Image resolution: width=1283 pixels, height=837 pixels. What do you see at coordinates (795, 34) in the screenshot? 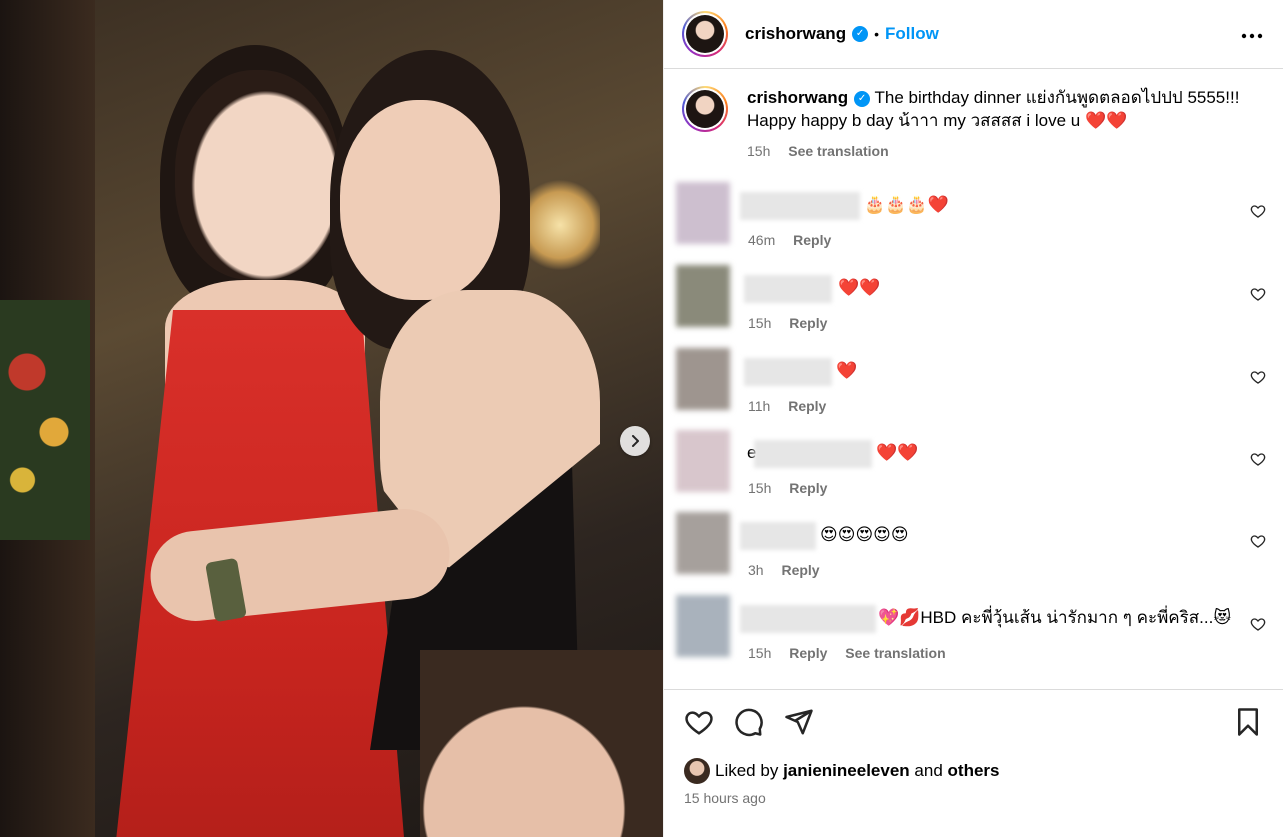
I see `author-username: crishorwang` at bounding box center [795, 34].